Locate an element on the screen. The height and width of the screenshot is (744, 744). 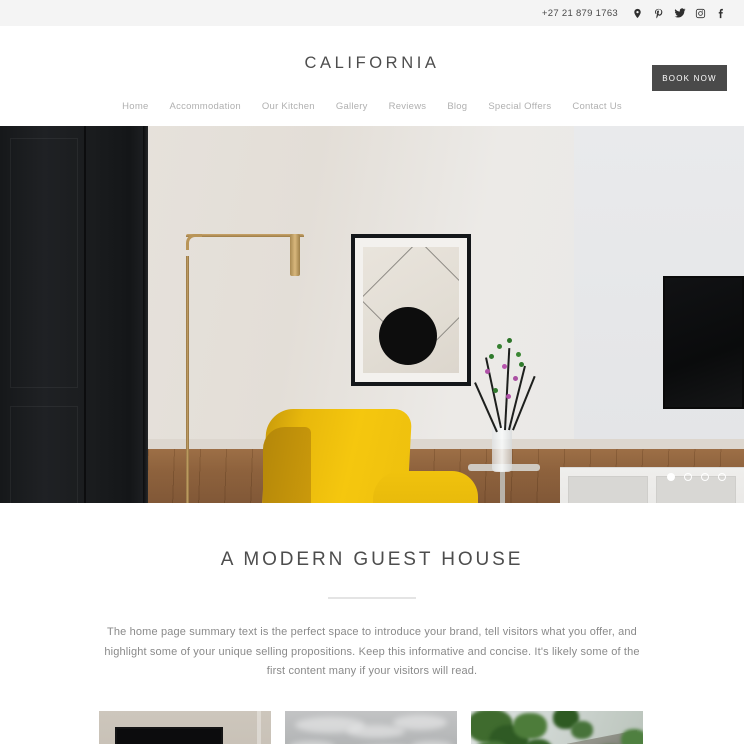
thumb-interior is located at coordinates (185, 727).